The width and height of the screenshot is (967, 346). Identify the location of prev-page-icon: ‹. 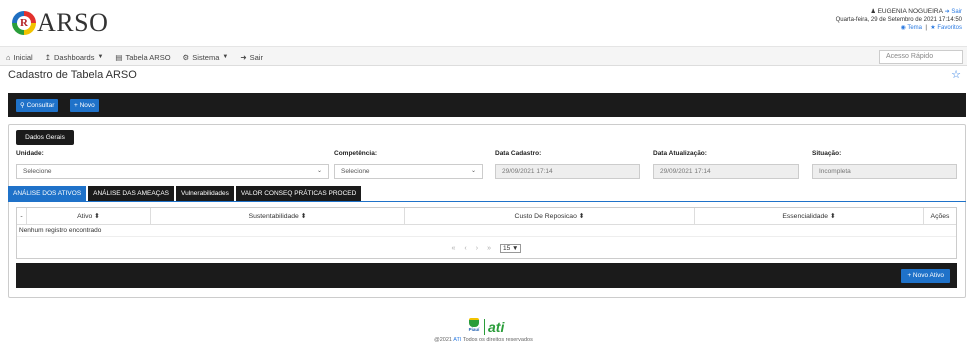
(465, 248).